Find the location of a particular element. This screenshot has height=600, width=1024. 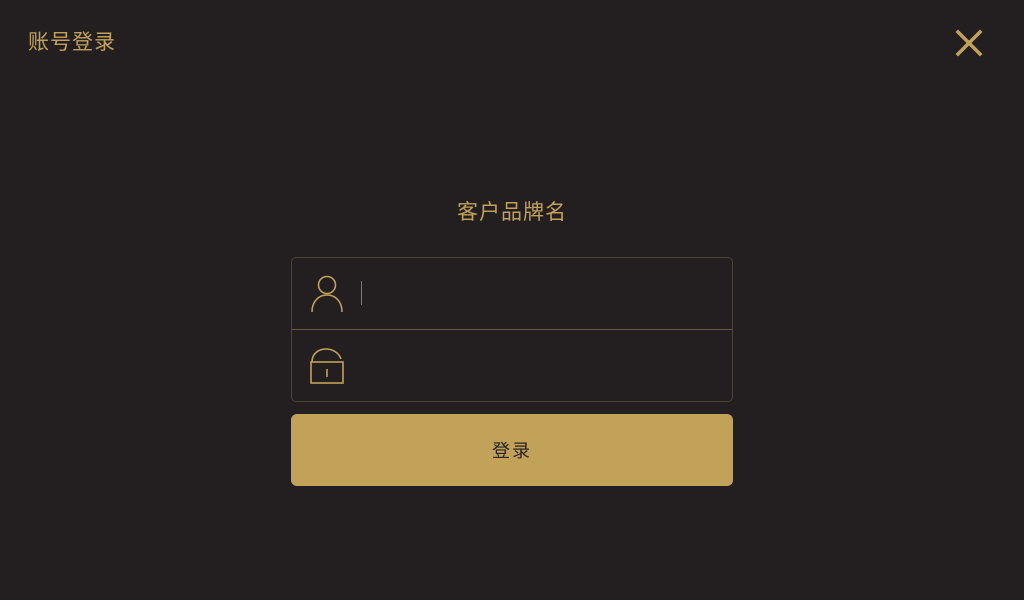

unlock-icon is located at coordinates (327, 366).